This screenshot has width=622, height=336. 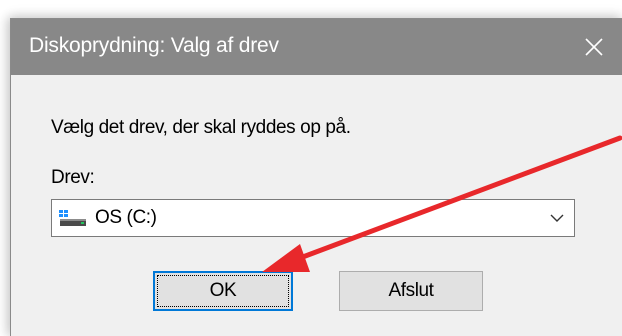 I want to click on exit-button: Afslut, so click(x=411, y=291).